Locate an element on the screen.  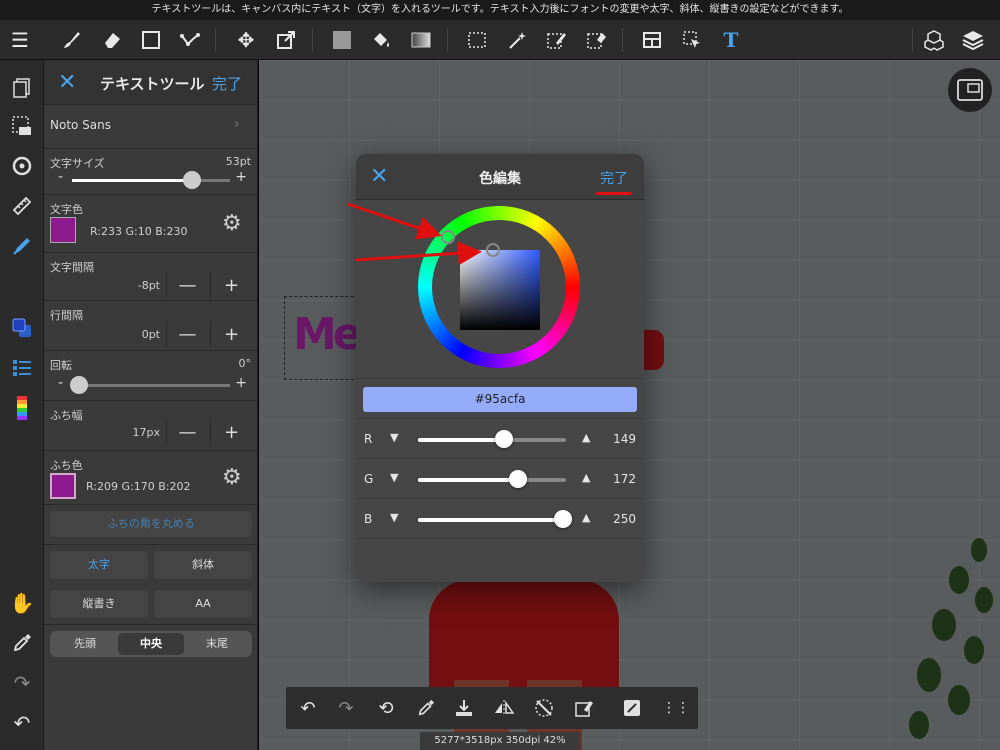
border-color-swatch is located at coordinates (63, 486).